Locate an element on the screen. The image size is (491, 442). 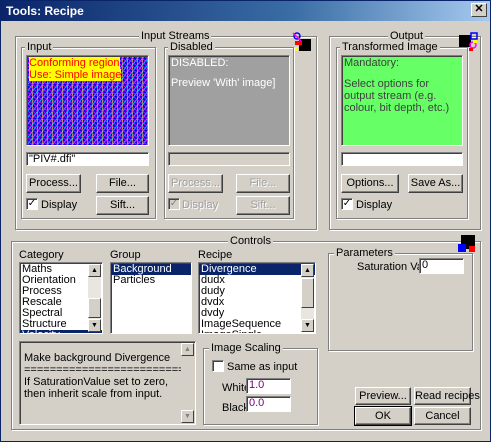
group-items: Background Particles is located at coordinates (151, 274).